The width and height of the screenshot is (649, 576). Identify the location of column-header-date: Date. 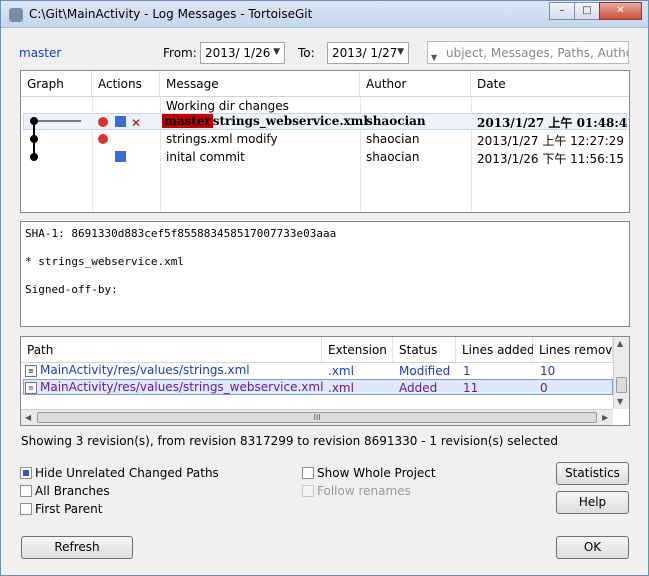
(550, 83).